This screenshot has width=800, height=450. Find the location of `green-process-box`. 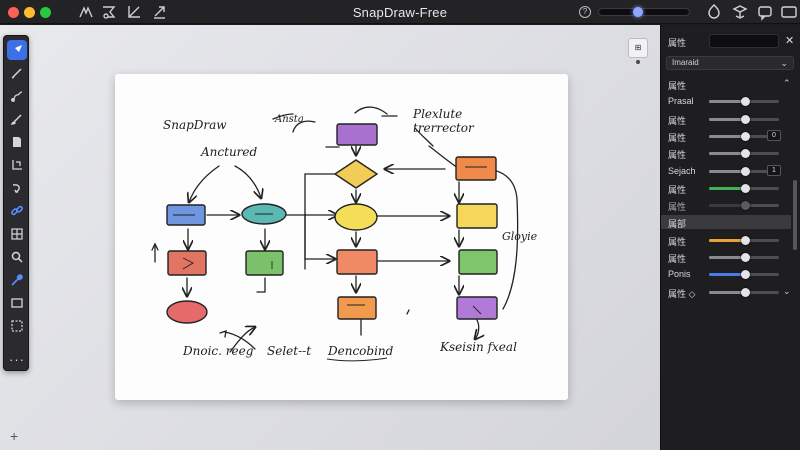

green-process-box is located at coordinates (264, 263).